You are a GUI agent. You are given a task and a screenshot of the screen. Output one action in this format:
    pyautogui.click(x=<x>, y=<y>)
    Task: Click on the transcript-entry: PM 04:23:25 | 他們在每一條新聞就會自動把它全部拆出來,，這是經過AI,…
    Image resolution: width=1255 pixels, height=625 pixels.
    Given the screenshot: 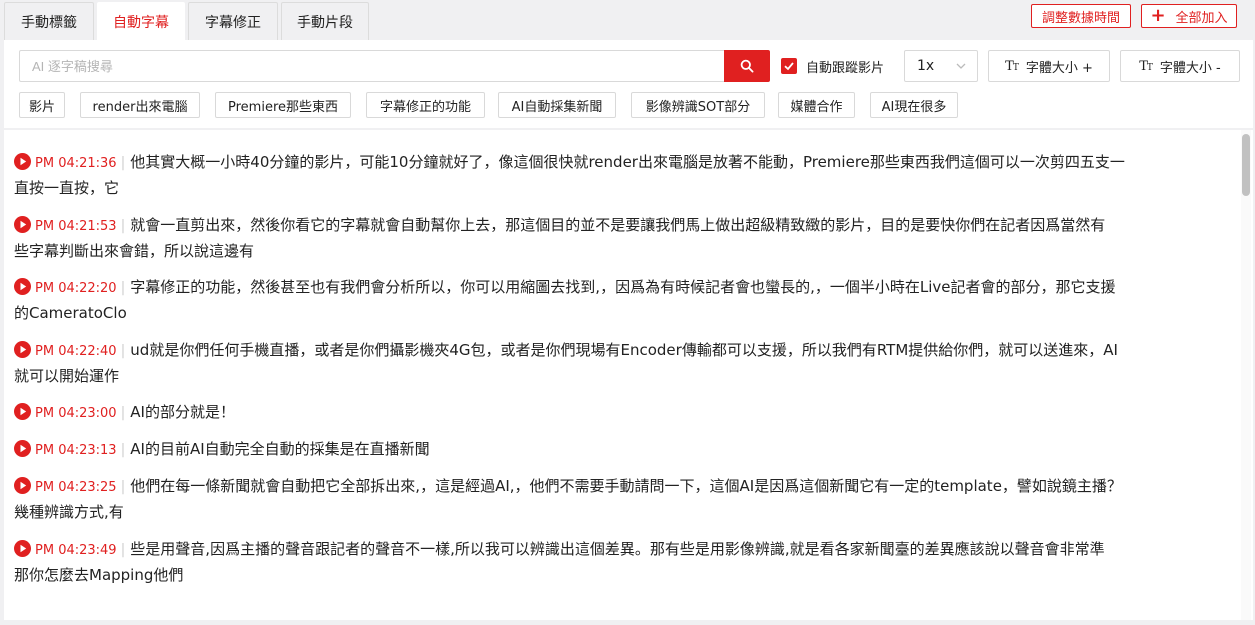 What is the action you would take?
    pyautogui.click(x=623, y=499)
    